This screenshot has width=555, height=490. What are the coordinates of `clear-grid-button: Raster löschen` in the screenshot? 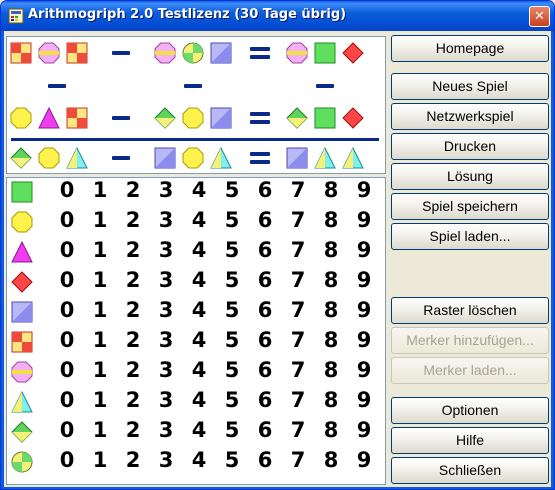 It's located at (470, 310).